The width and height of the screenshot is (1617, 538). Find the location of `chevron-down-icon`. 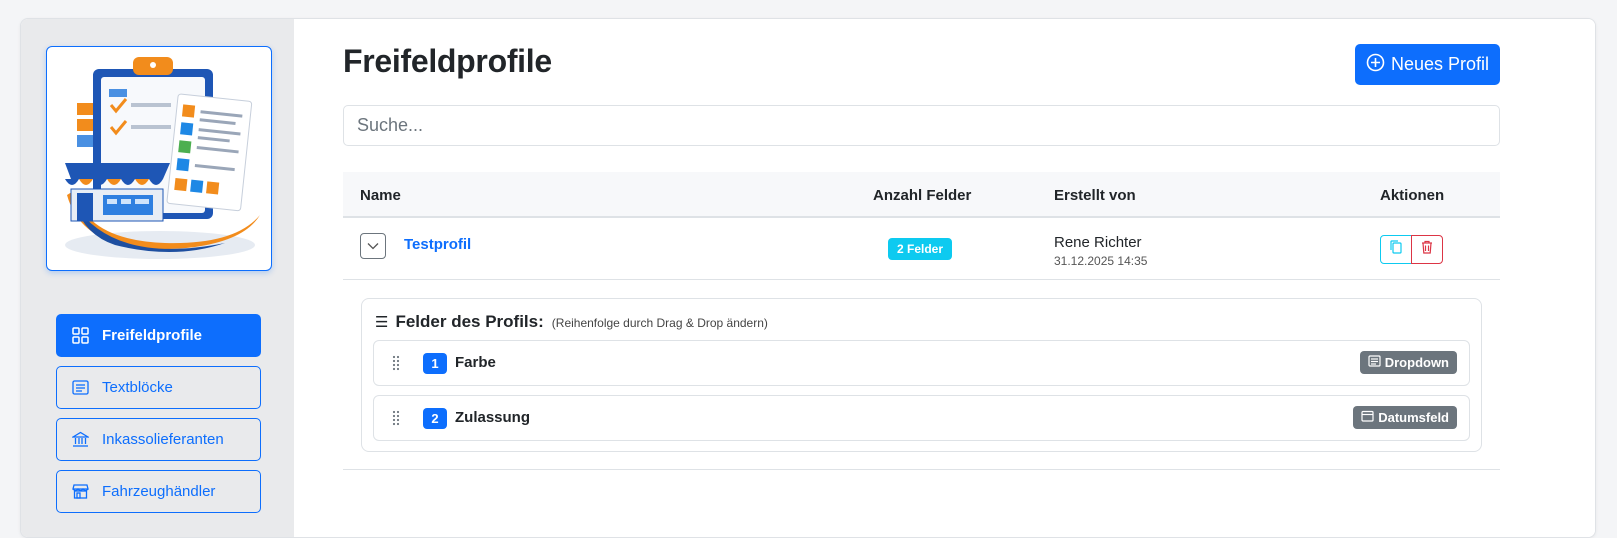

chevron-down-icon is located at coordinates (373, 246).